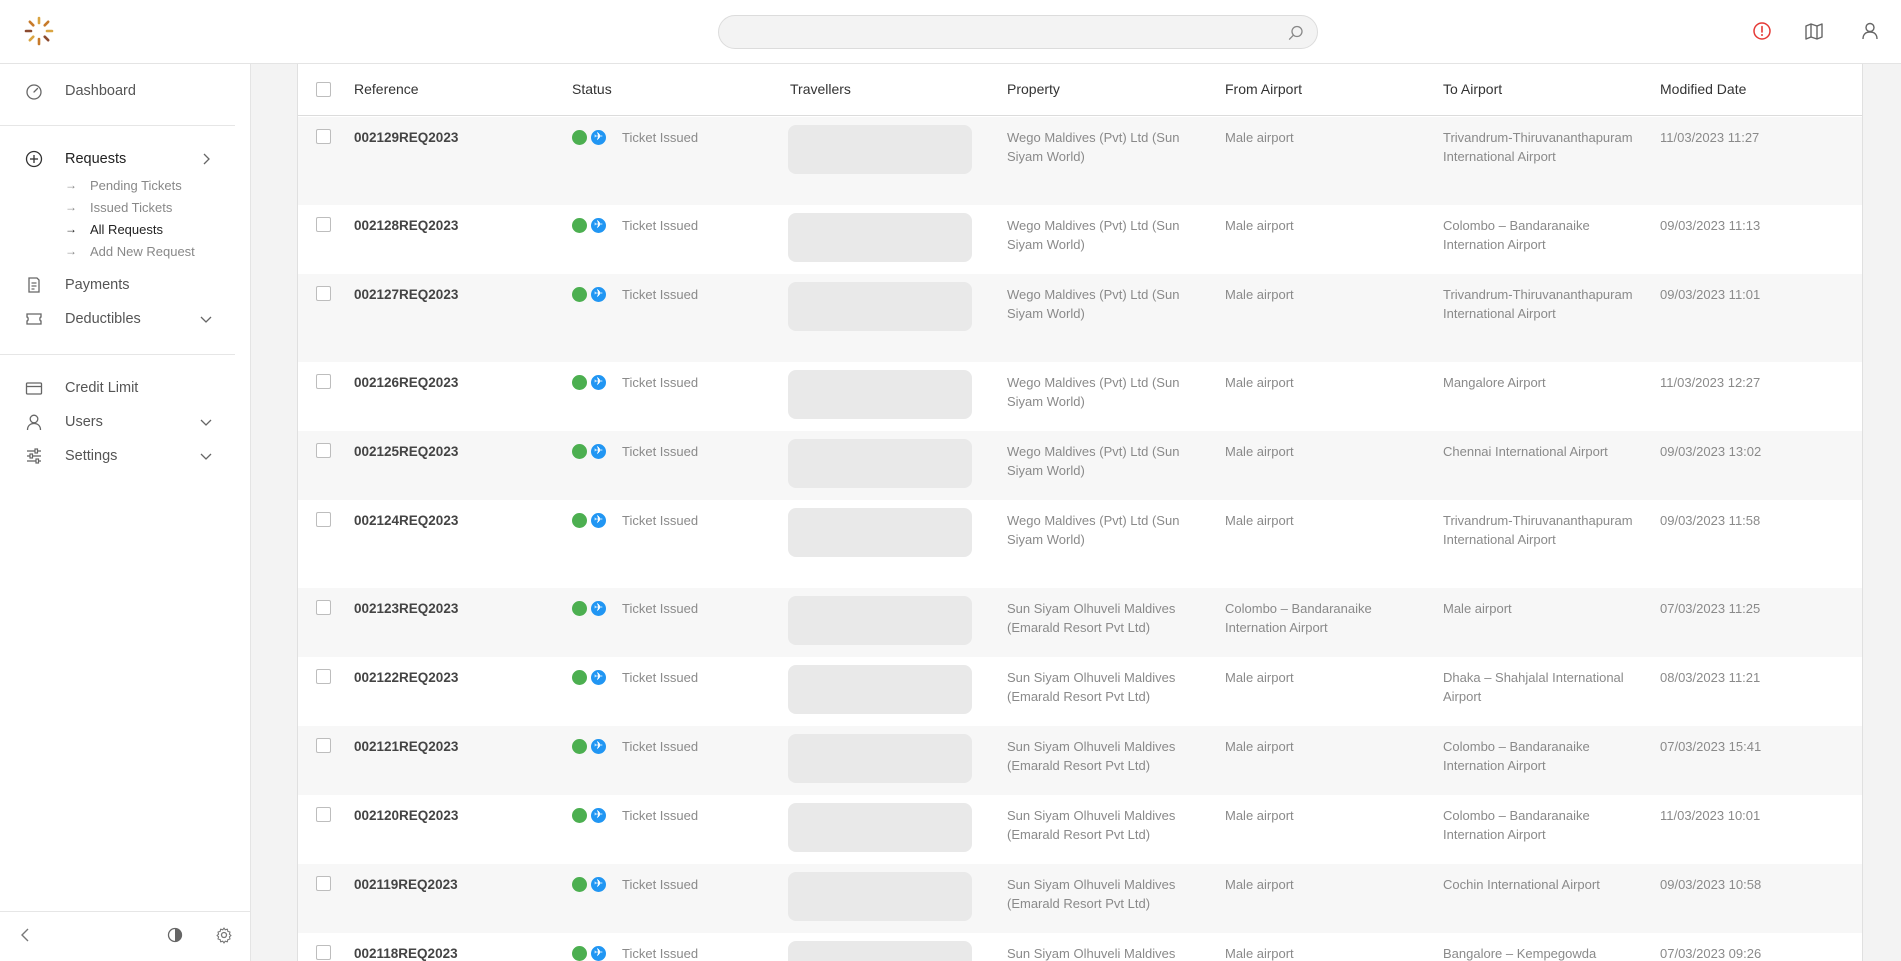 Image resolution: width=1901 pixels, height=961 pixels. What do you see at coordinates (1710, 382) in the screenshot?
I see `modified-date-cell: 11/03/2023 12:27` at bounding box center [1710, 382].